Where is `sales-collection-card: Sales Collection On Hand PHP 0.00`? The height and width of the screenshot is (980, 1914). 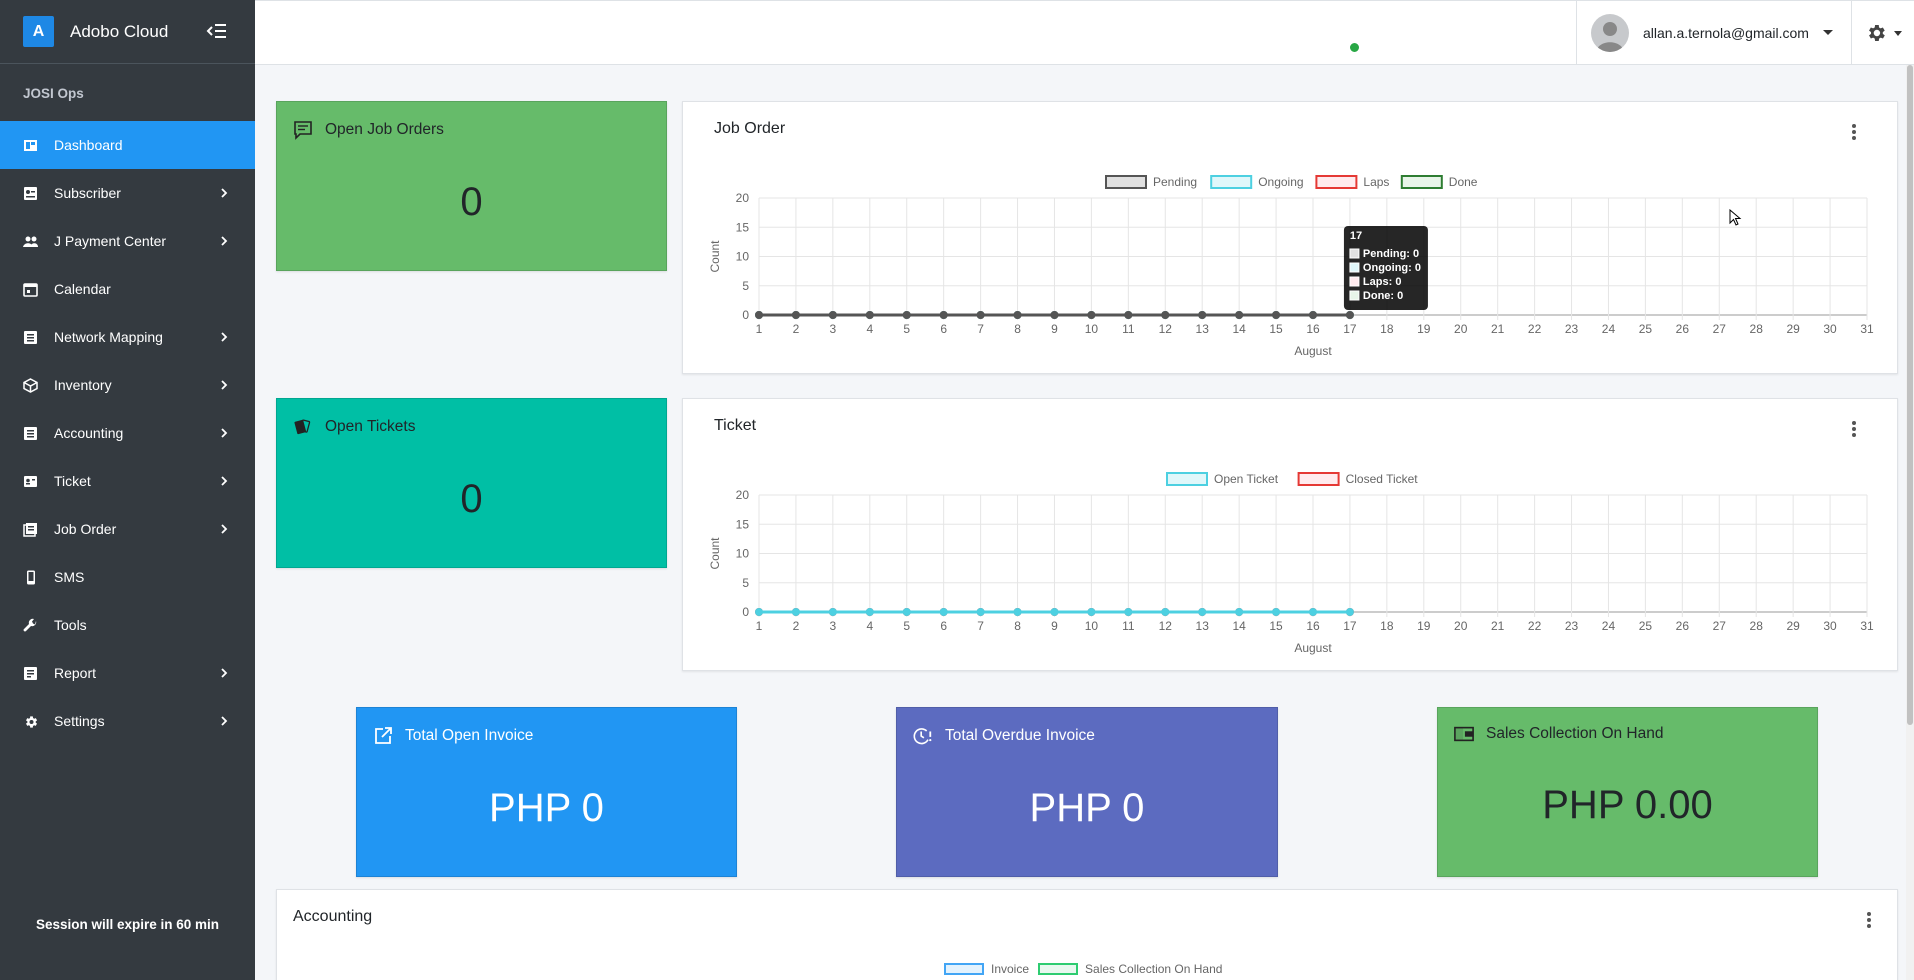
sales-collection-card: Sales Collection On Hand PHP 0.00 is located at coordinates (1627, 792).